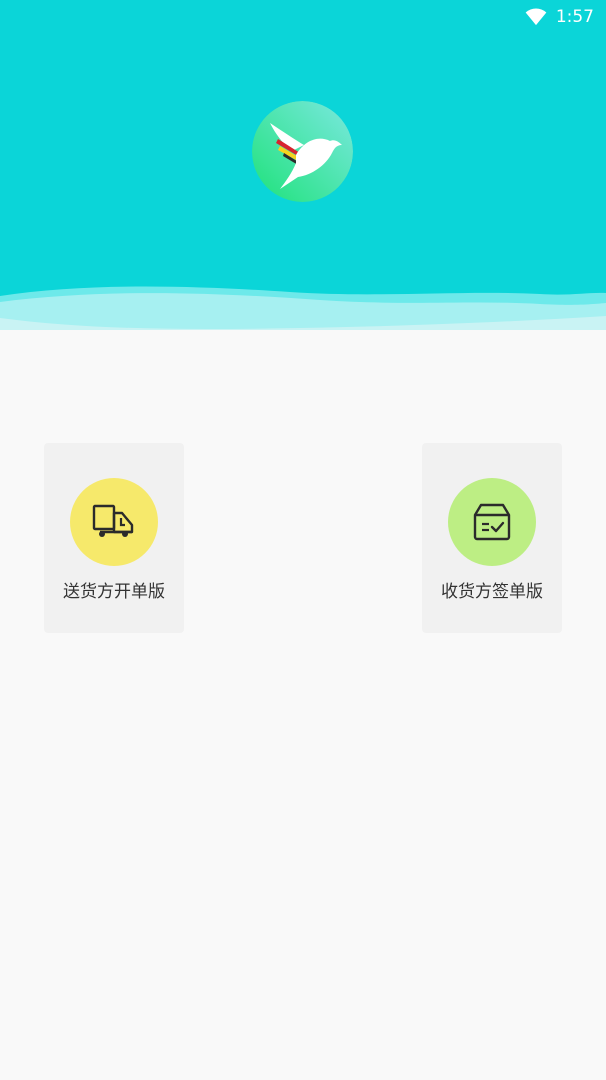 This screenshot has width=606, height=1080. Describe the element at coordinates (574, 17) in the screenshot. I see `status-time: 1:57` at that location.